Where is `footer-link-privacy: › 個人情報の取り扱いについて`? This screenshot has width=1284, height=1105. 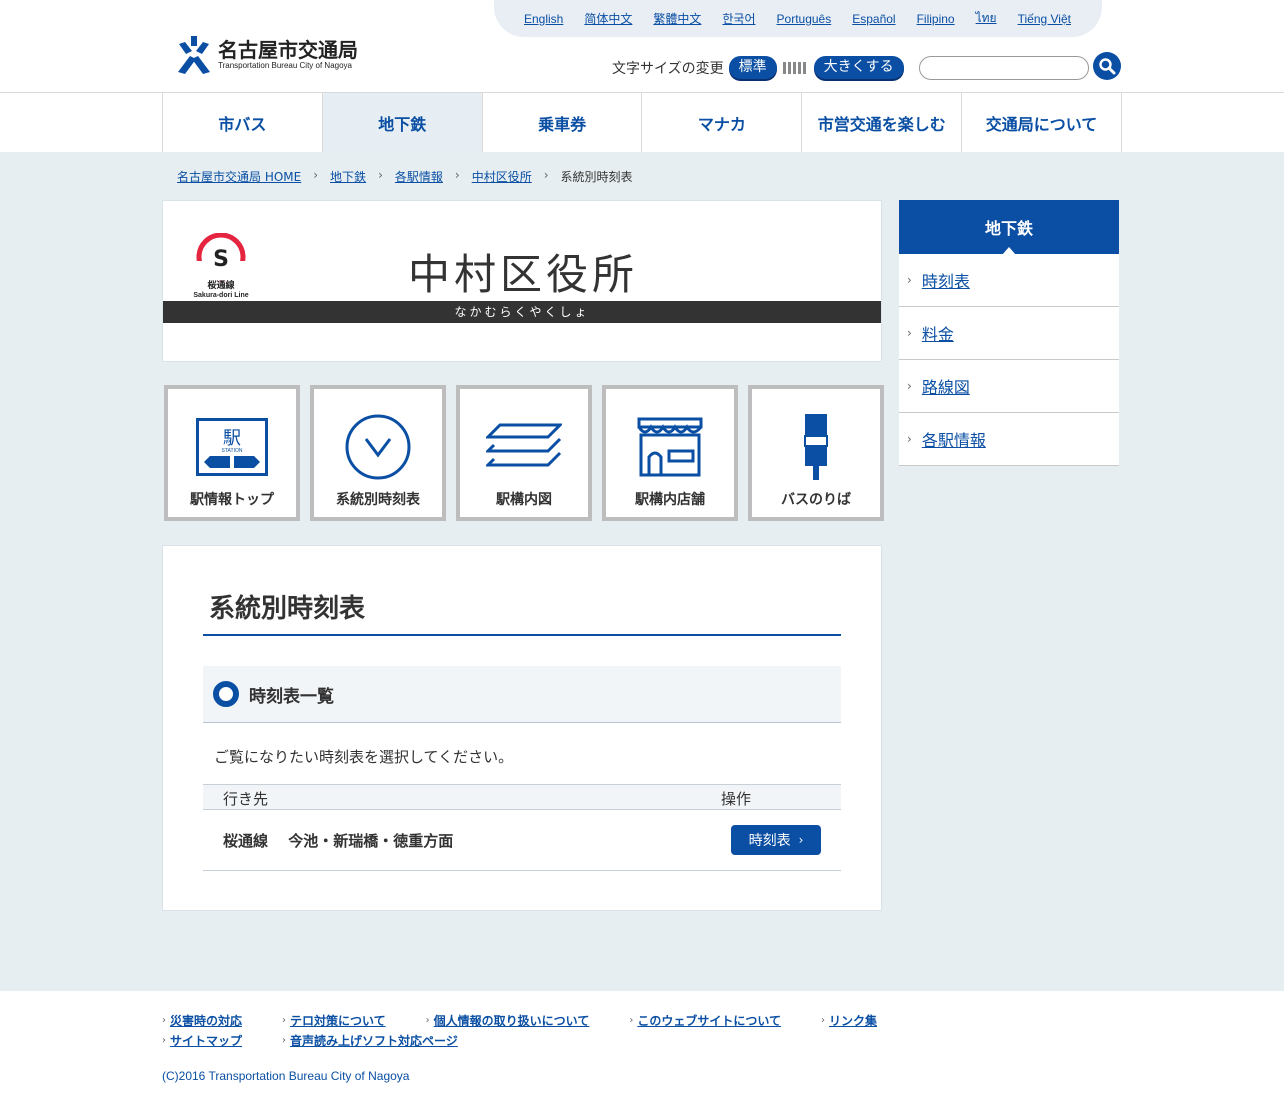
footer-link-privacy: › 個人情報の取り扱いについて is located at coordinates (508, 1020).